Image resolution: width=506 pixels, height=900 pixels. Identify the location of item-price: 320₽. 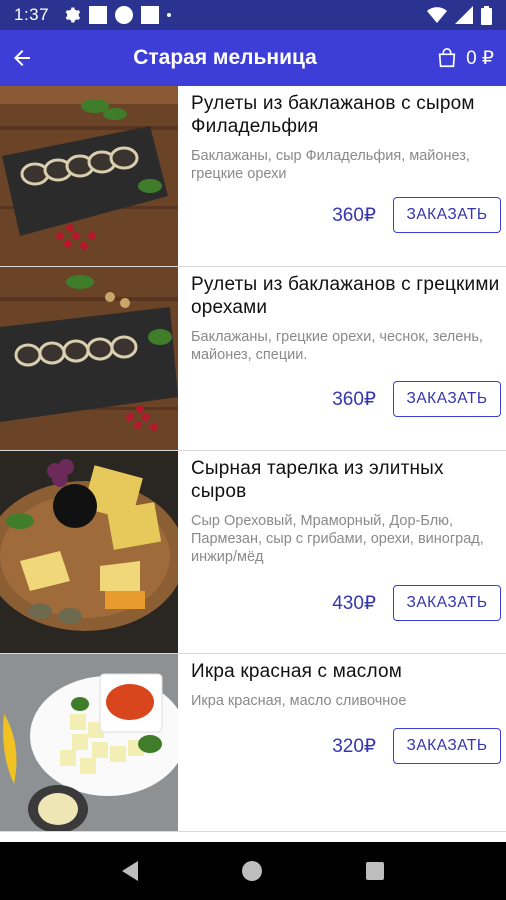
(354, 746).